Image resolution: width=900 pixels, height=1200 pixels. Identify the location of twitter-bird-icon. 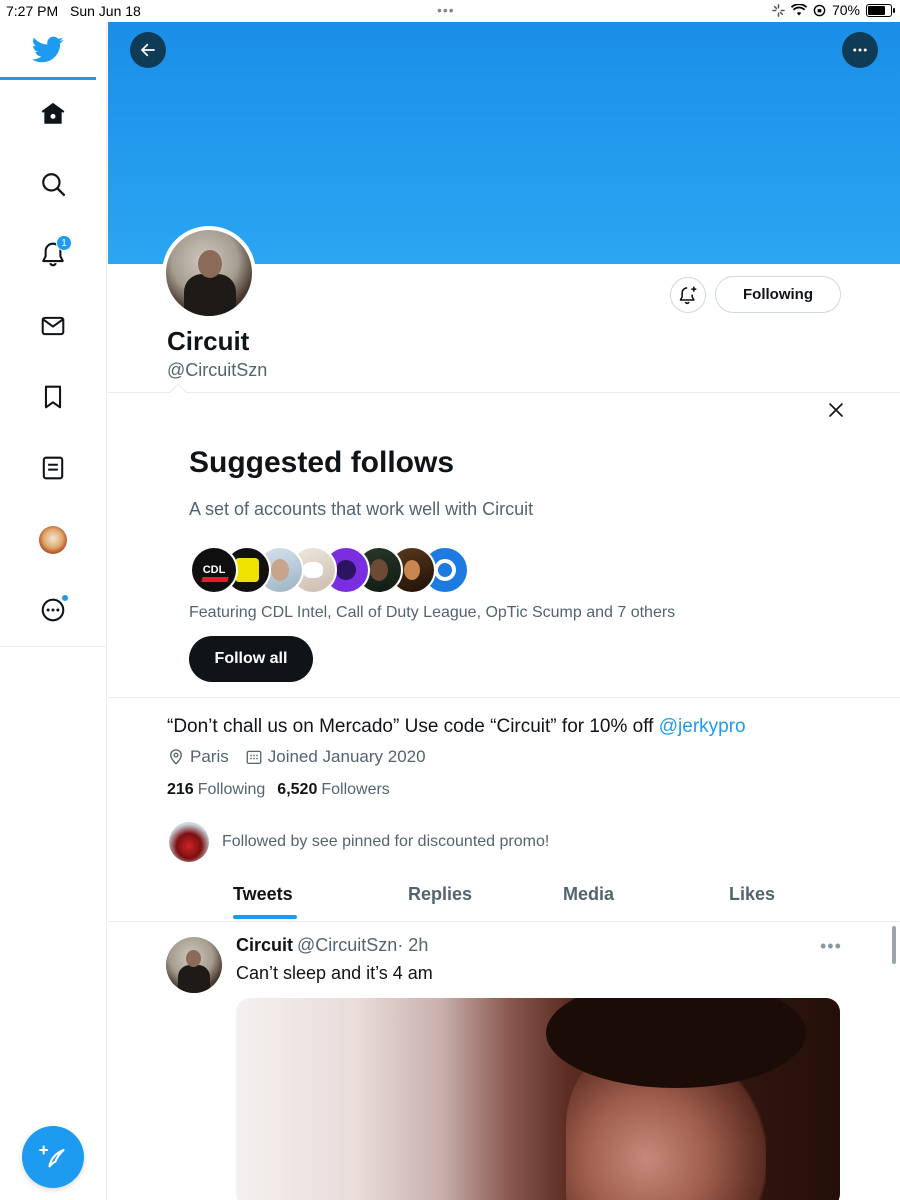
(48, 49).